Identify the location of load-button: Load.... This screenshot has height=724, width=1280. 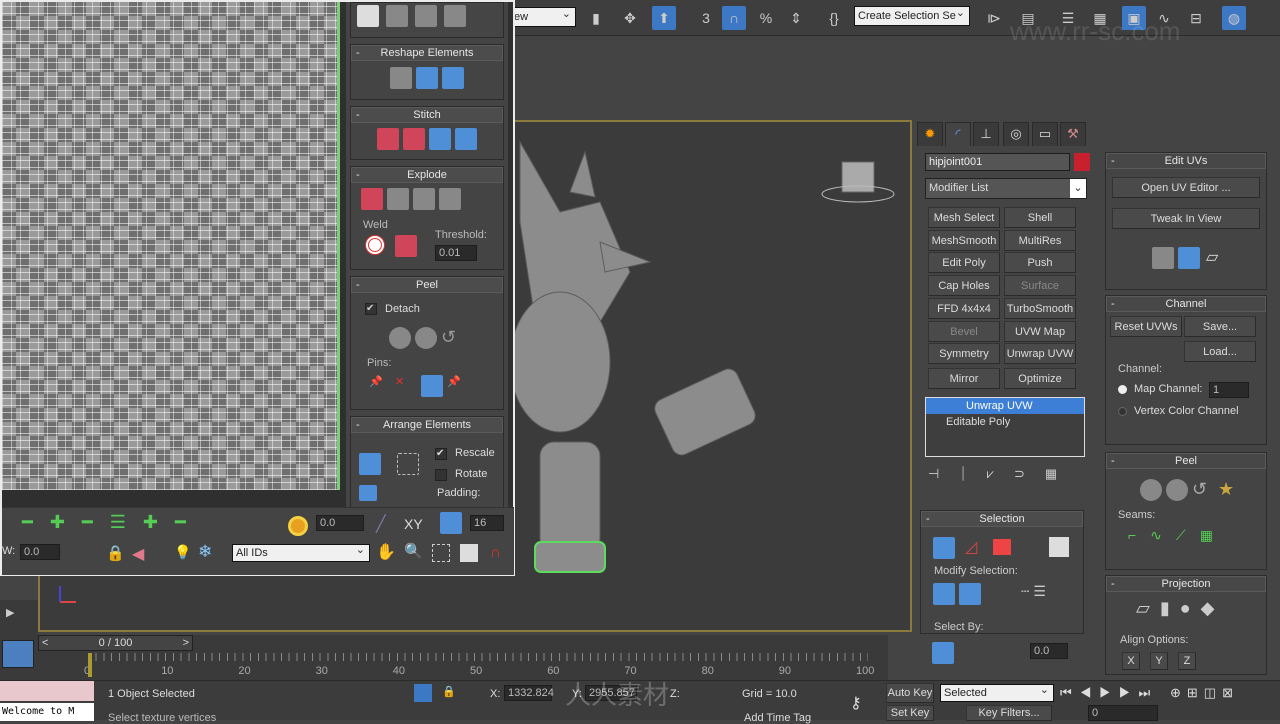
(1220, 351).